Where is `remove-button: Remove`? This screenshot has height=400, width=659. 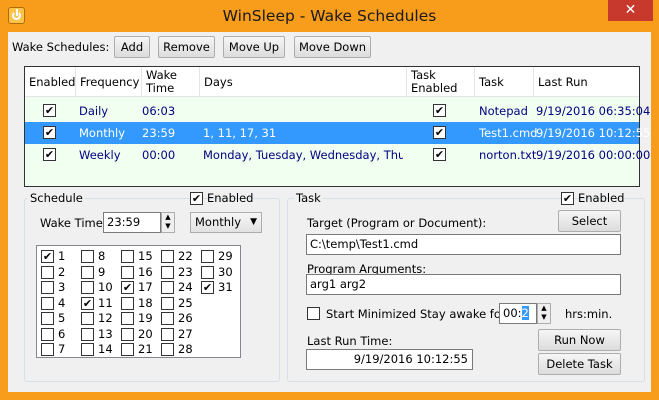
remove-button: Remove is located at coordinates (186, 47).